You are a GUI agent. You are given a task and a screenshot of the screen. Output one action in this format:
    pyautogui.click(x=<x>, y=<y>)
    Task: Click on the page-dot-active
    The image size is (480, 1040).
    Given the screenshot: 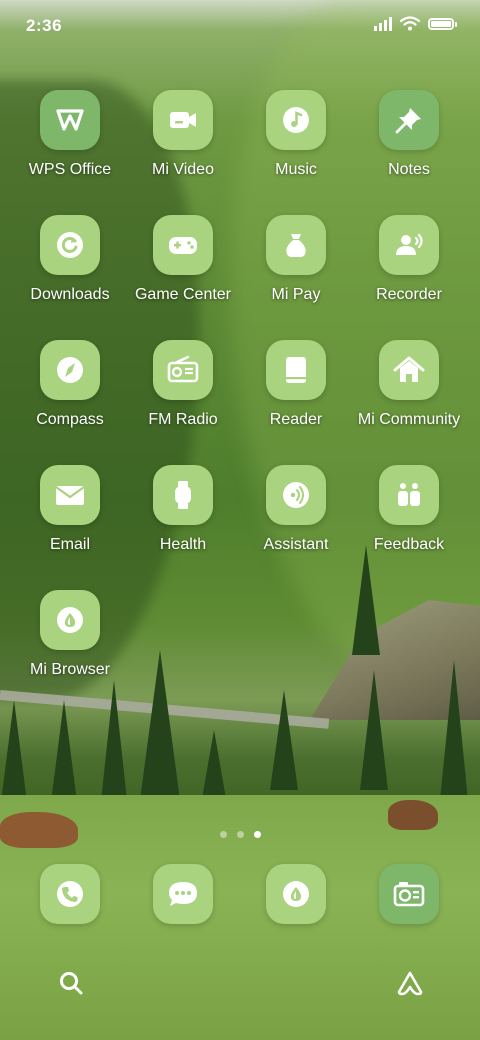 What is the action you would take?
    pyautogui.click(x=257, y=834)
    